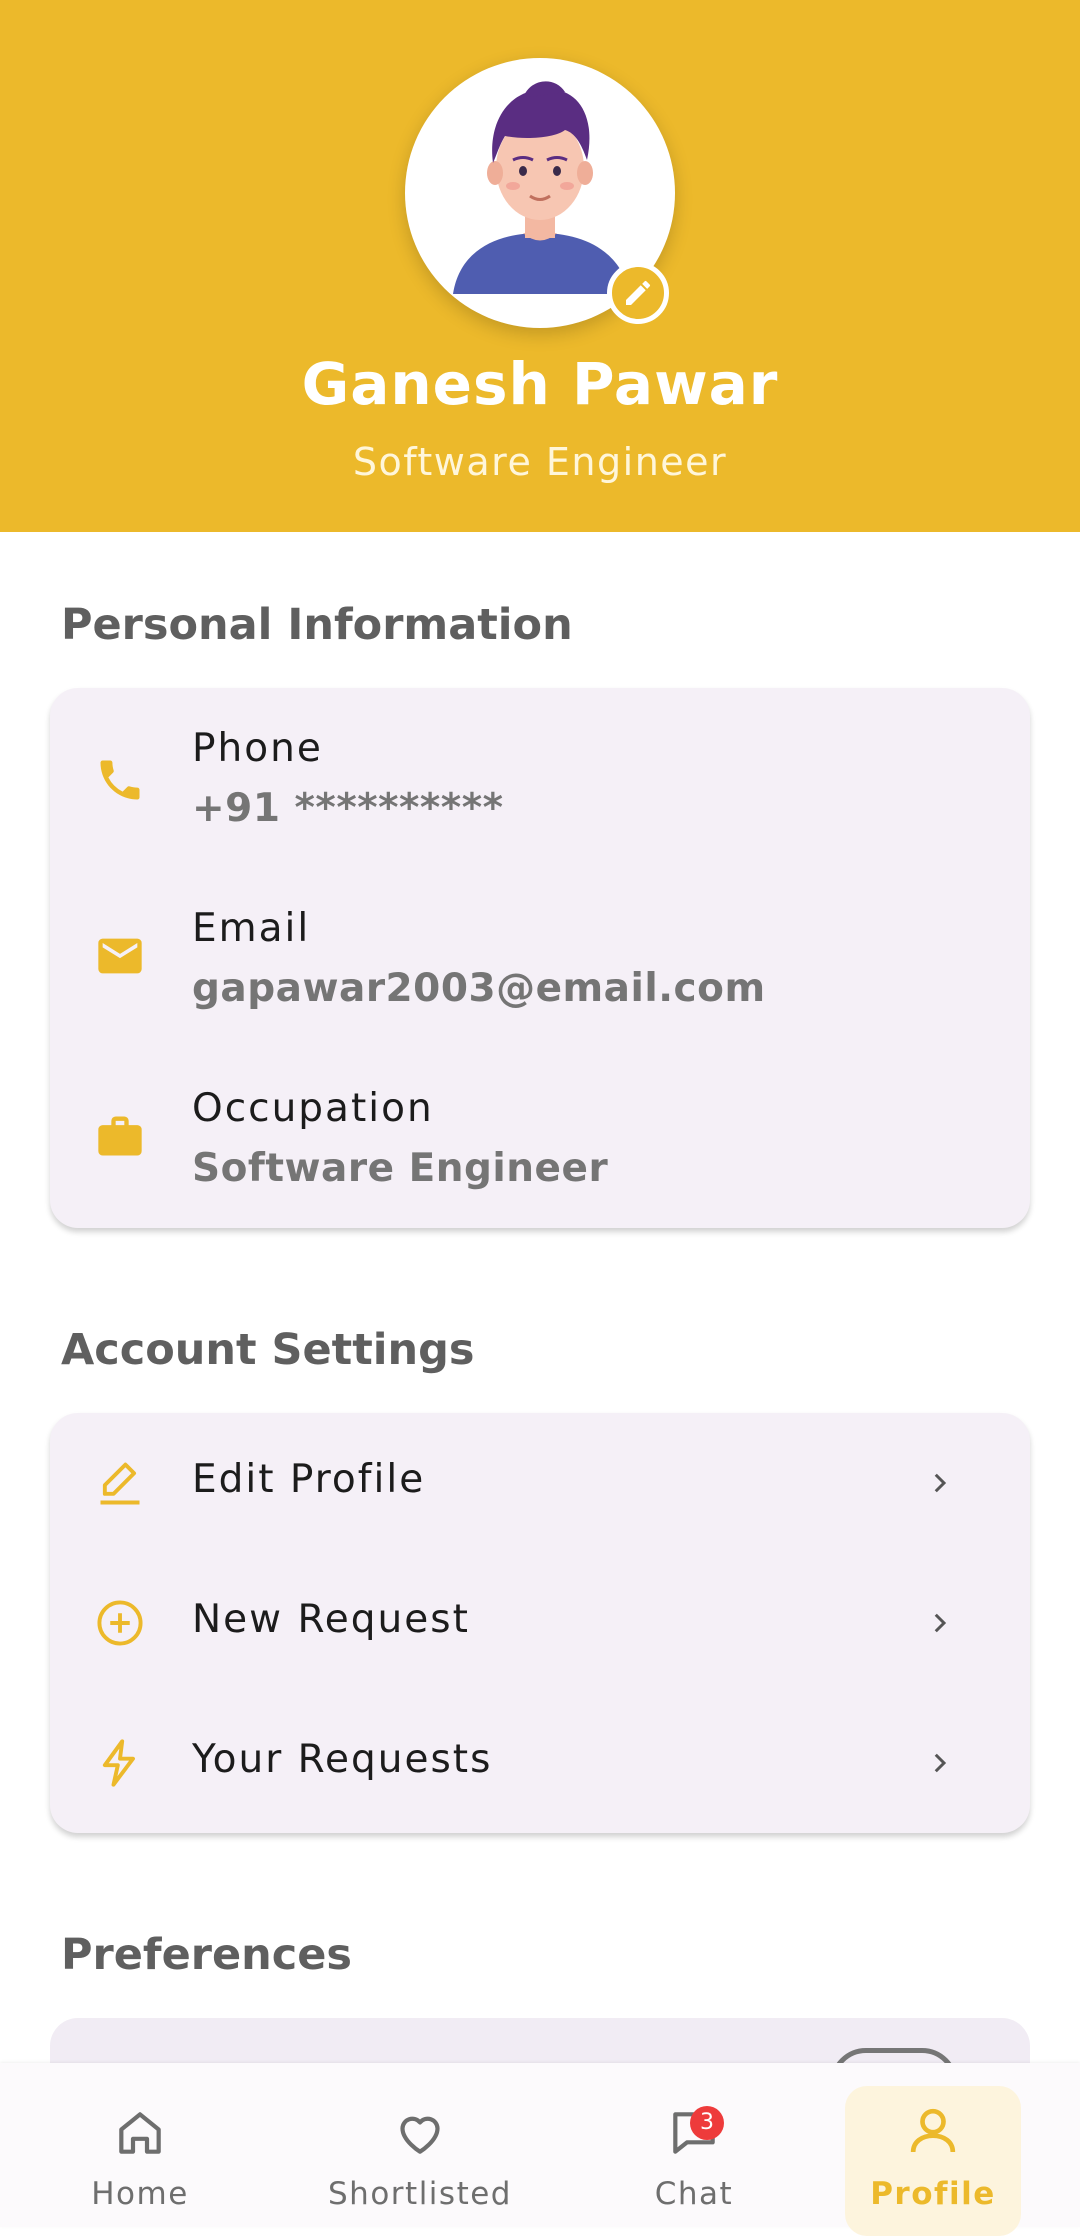  I want to click on nav-label-shortlisted: Shortlisted, so click(420, 2194).